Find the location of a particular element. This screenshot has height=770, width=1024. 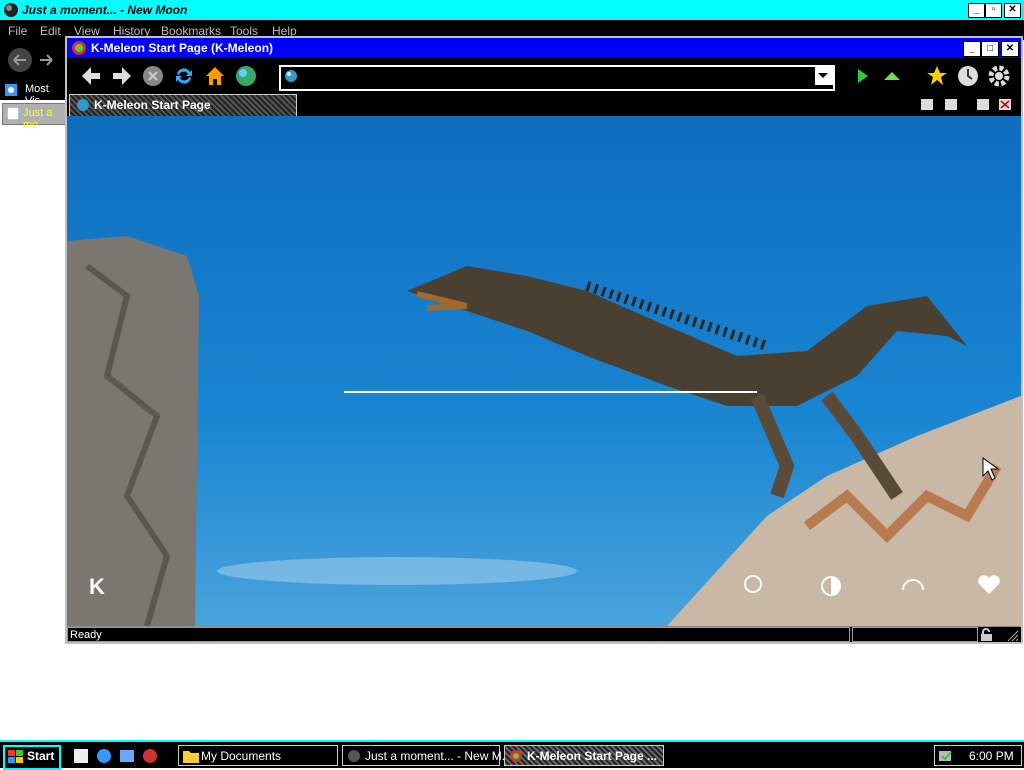

kmeleon-statusbar: Ready is located at coordinates (544, 634).